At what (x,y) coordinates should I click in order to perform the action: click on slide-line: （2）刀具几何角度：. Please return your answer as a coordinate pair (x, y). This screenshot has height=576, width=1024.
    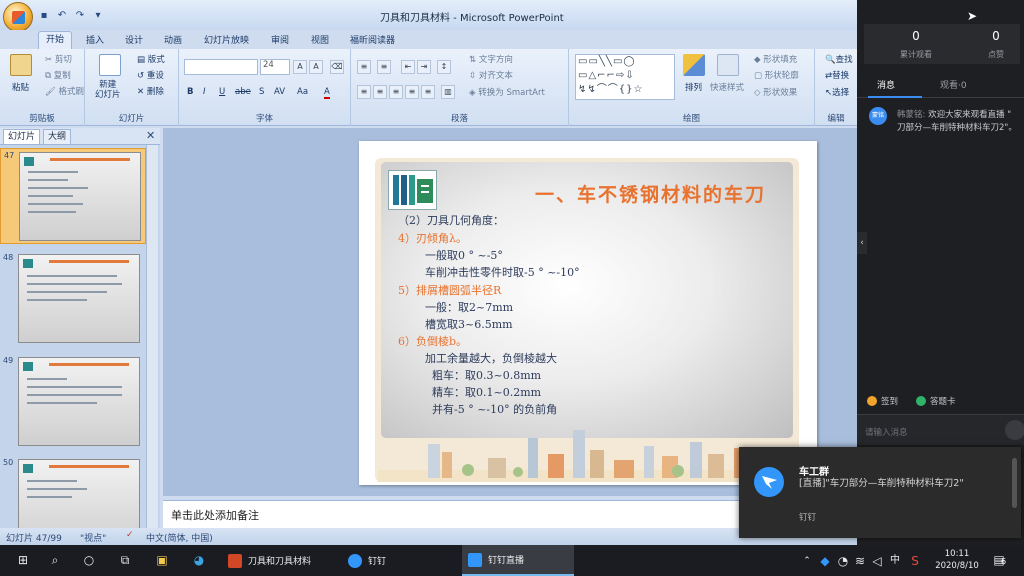
    Looking at the image, I should click on (451, 220).